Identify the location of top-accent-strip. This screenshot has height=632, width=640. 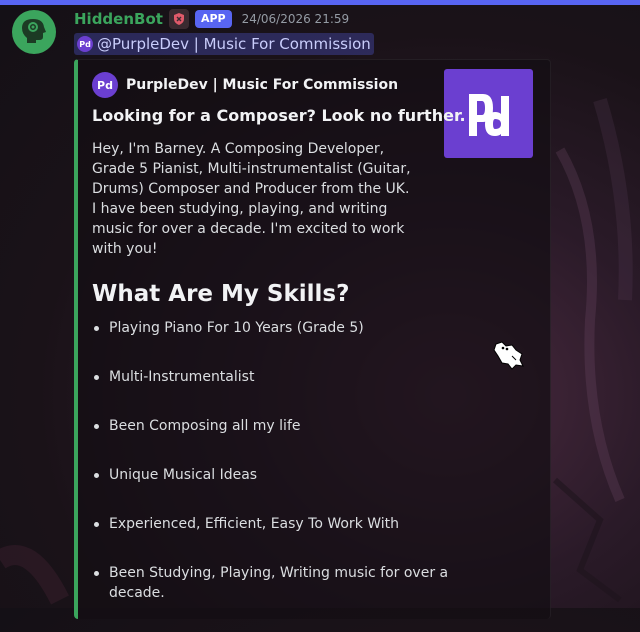
(320, 2).